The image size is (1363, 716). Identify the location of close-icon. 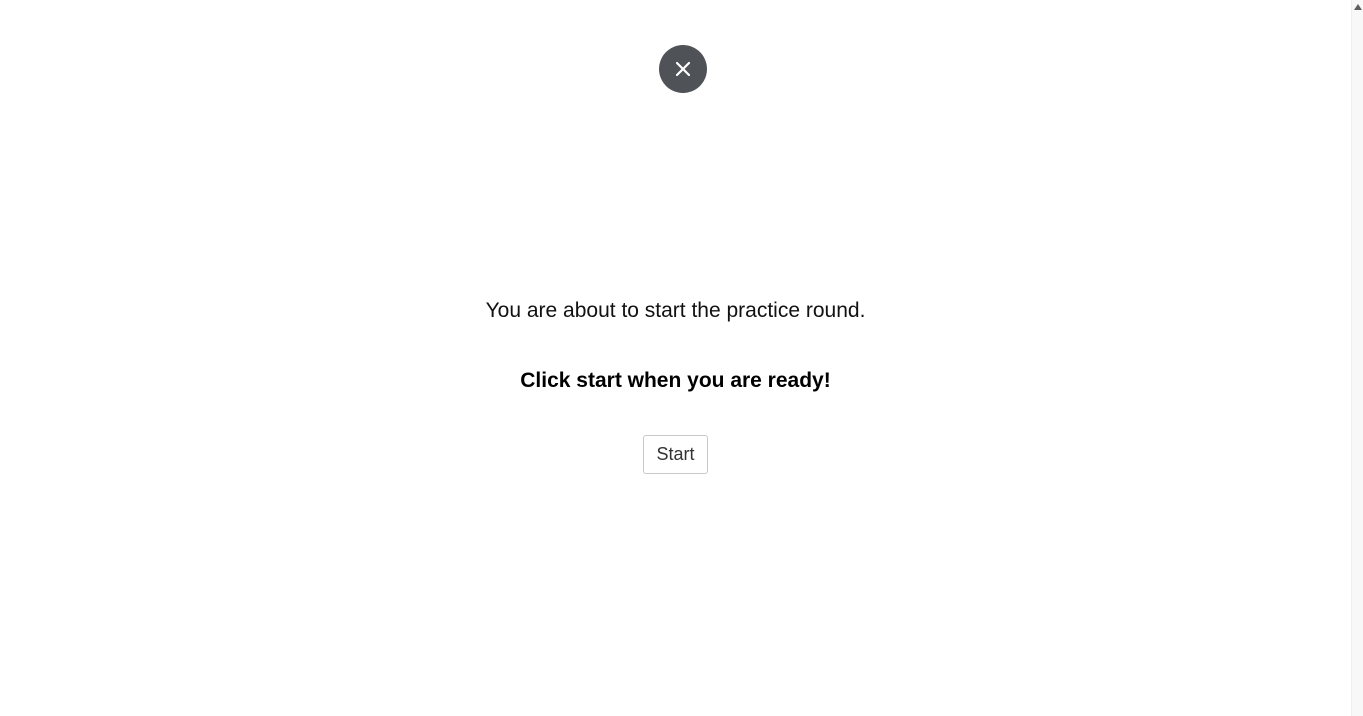
(683, 69).